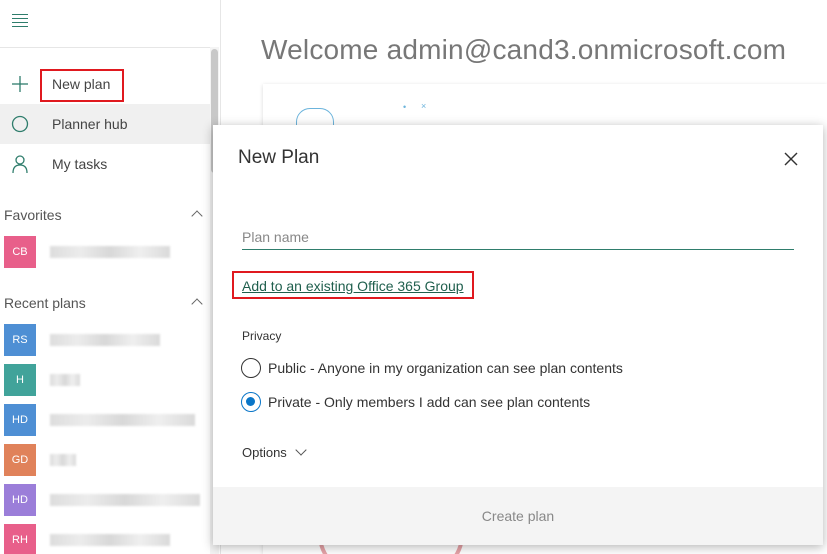 This screenshot has height=554, width=827. What do you see at coordinates (20, 380) in the screenshot?
I see `plan-avatar: H` at bounding box center [20, 380].